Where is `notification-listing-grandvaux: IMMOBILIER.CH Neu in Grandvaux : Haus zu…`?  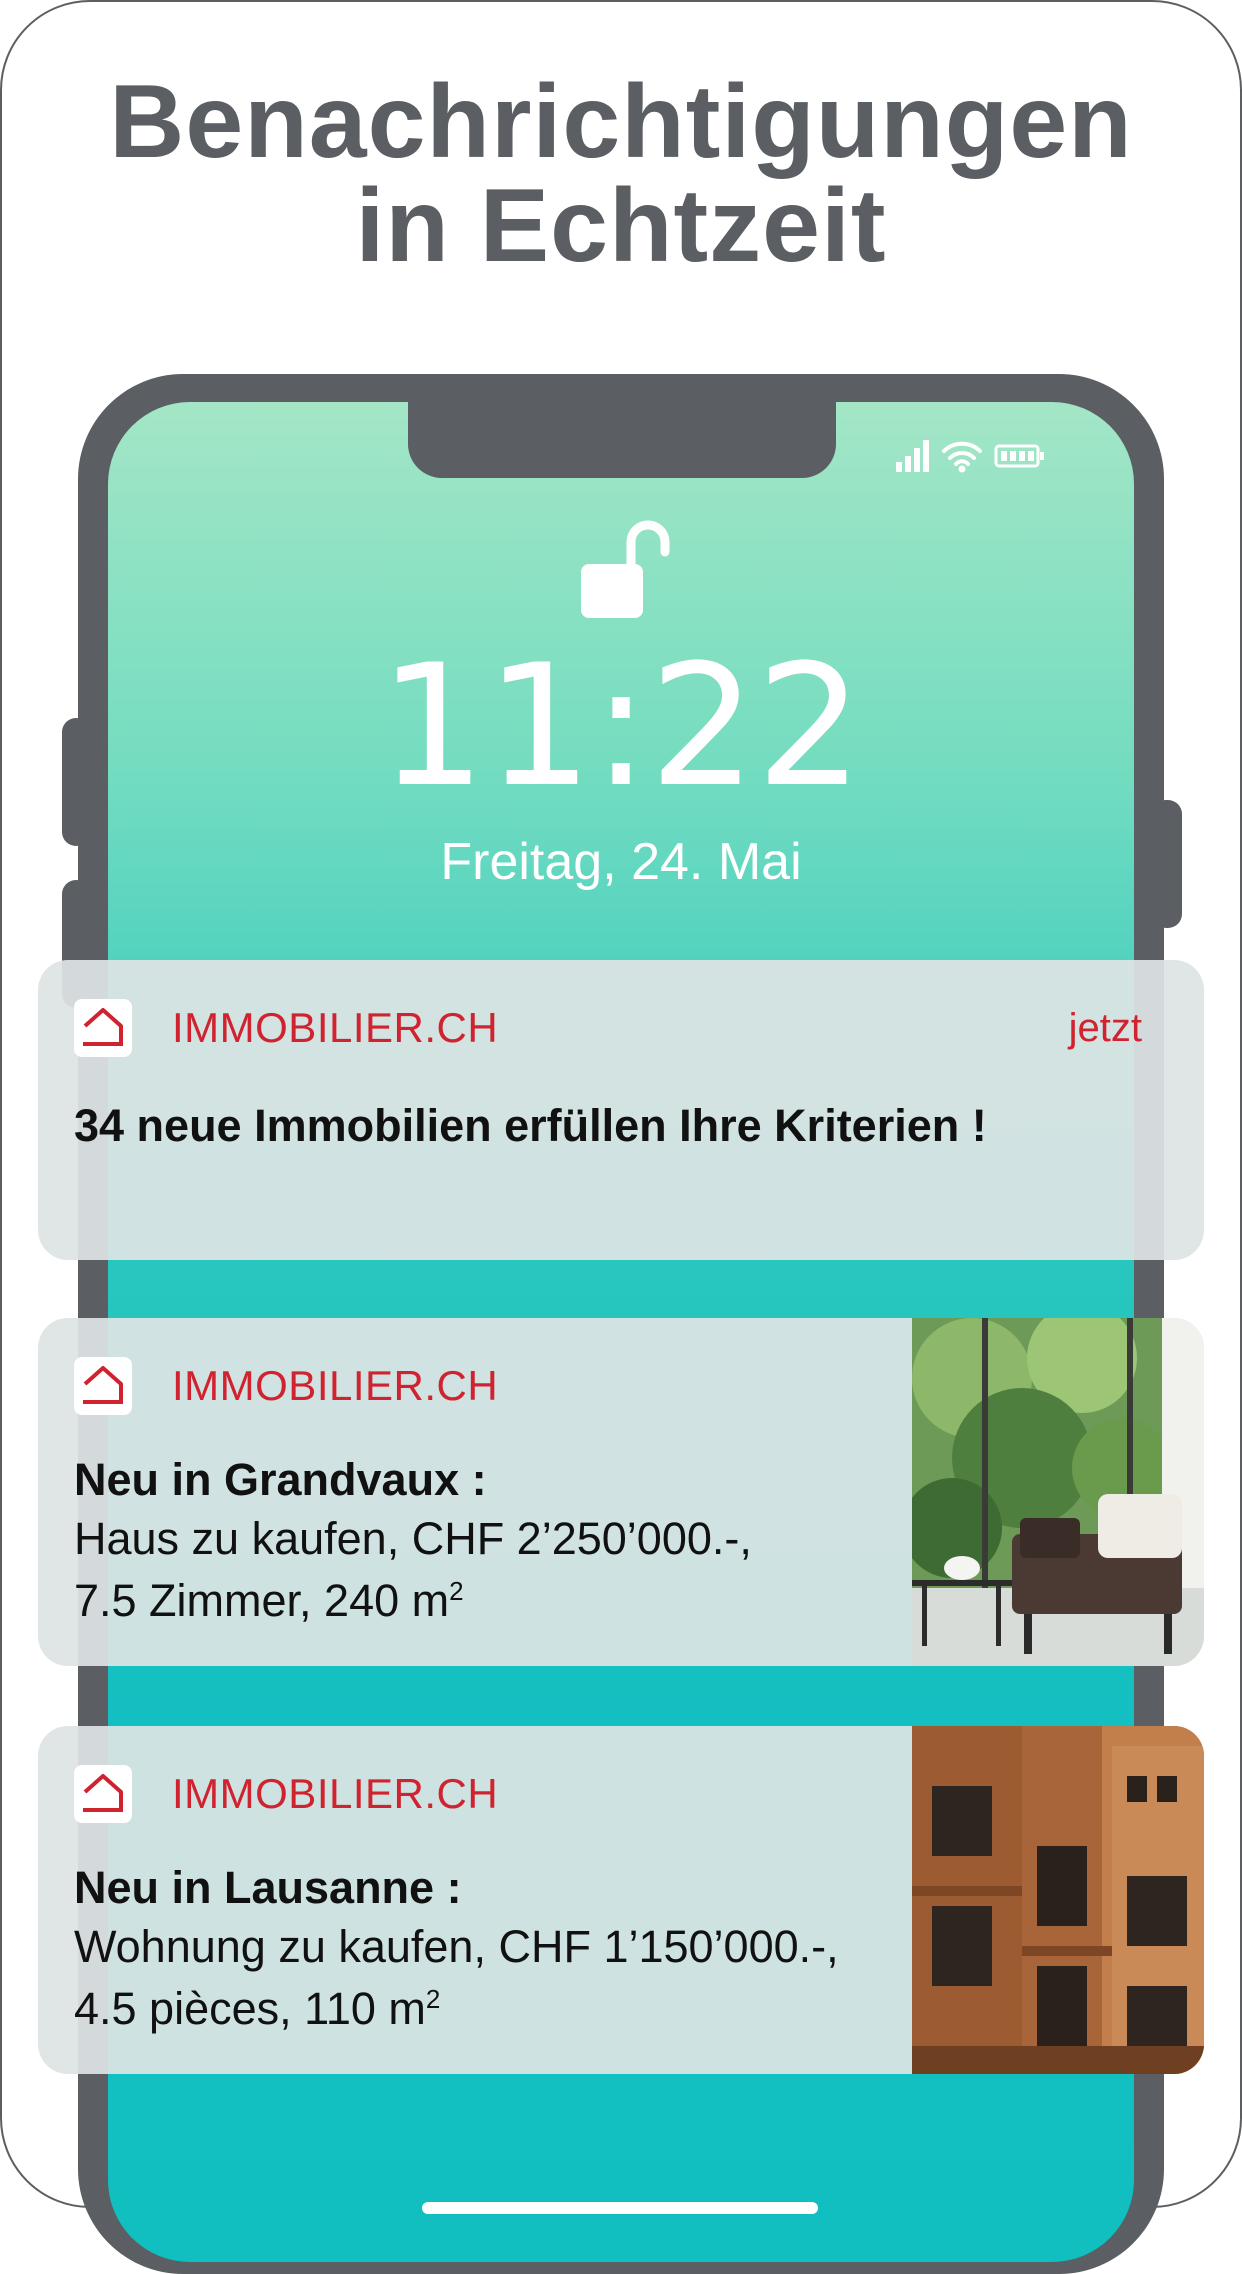
notification-listing-grandvaux: IMMOBILIER.CH Neu in Grandvaux : Haus zu… is located at coordinates (621, 1492).